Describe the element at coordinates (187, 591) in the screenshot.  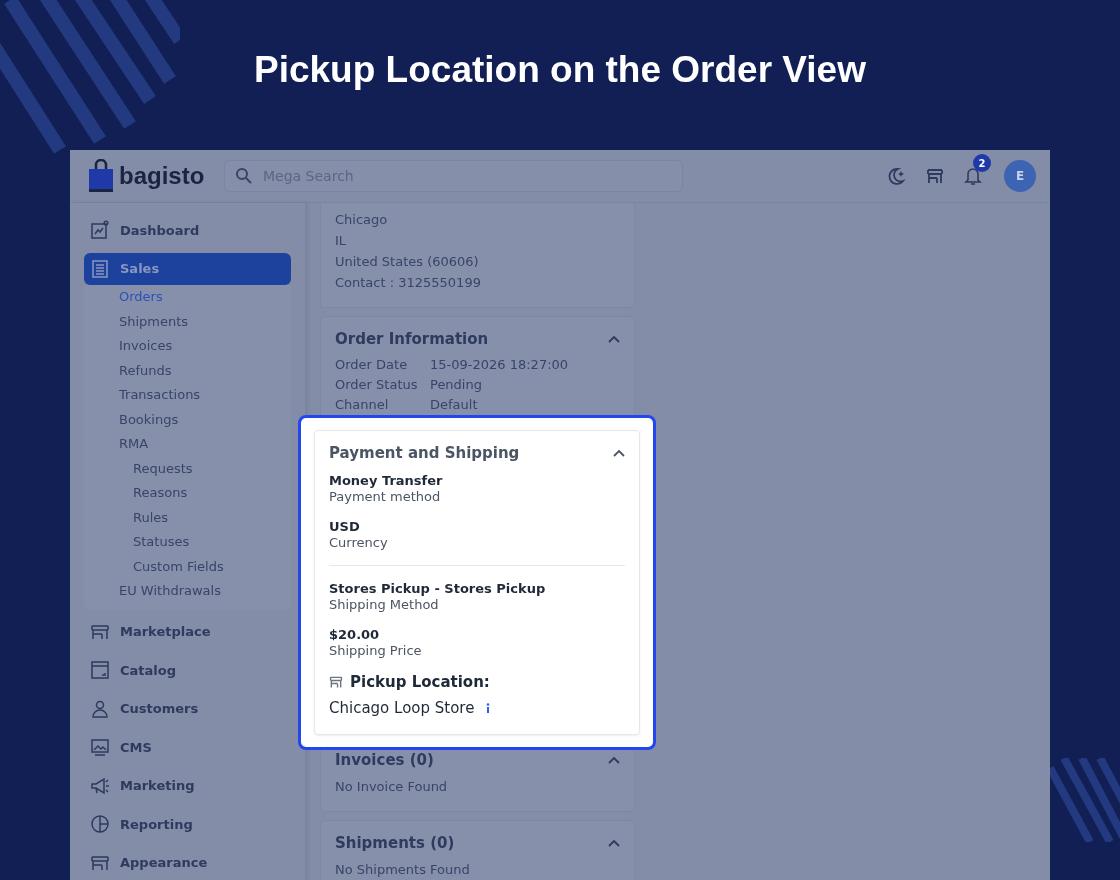
I see `submenu-item: EU Withdrawals` at that location.